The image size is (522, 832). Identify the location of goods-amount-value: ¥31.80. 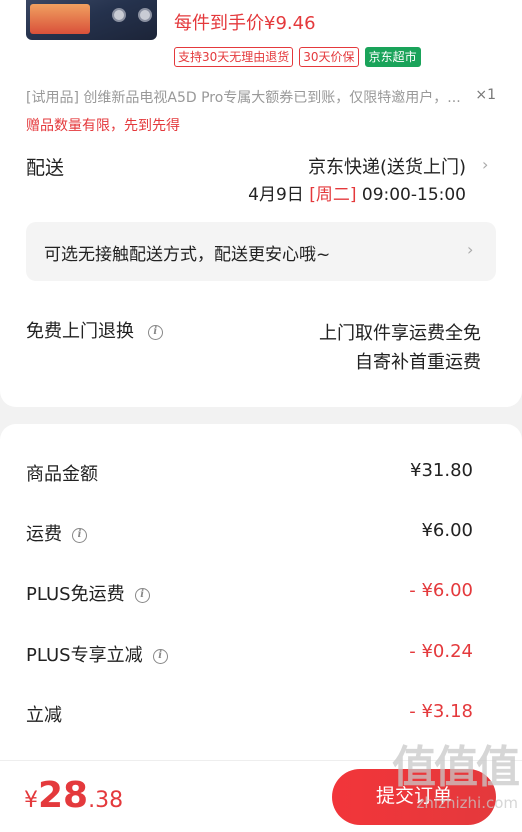
(441, 470).